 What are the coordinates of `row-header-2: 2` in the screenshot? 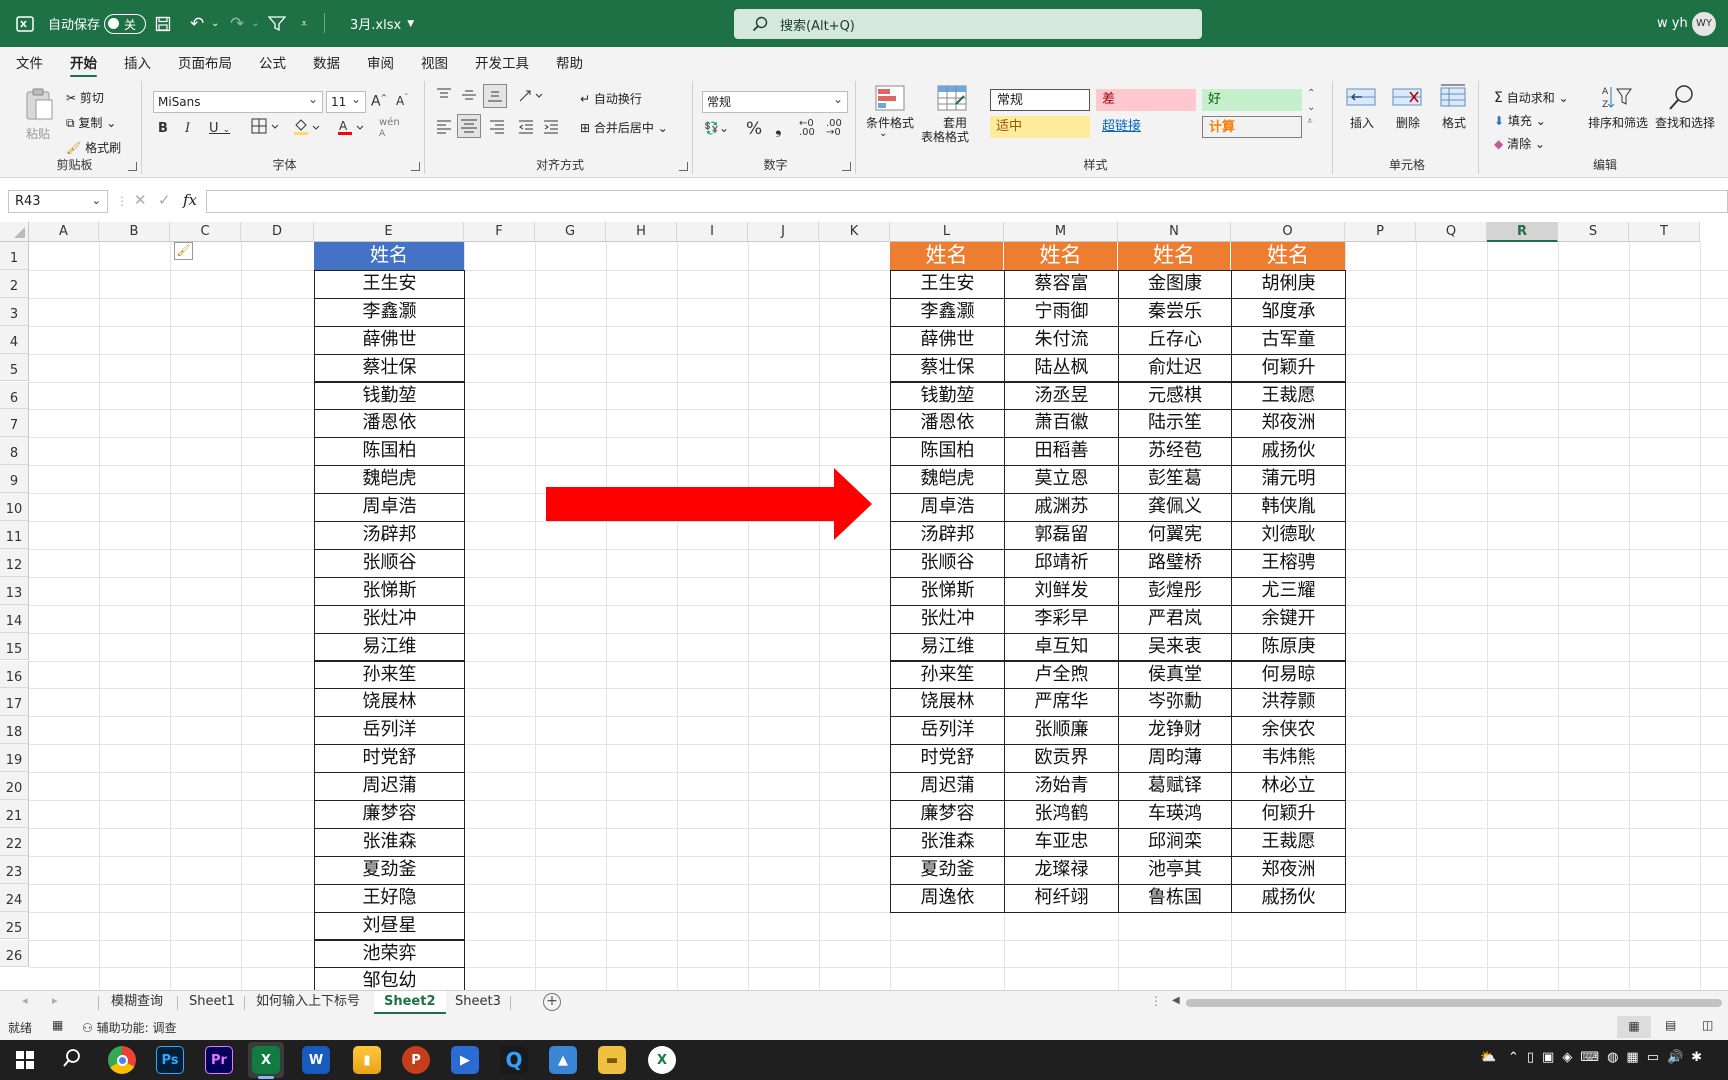 It's located at (14, 283).